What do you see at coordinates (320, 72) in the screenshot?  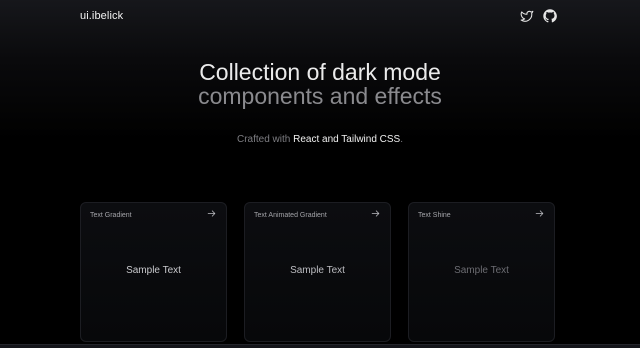 I see `hero-title-line1: Collection of dark mode` at bounding box center [320, 72].